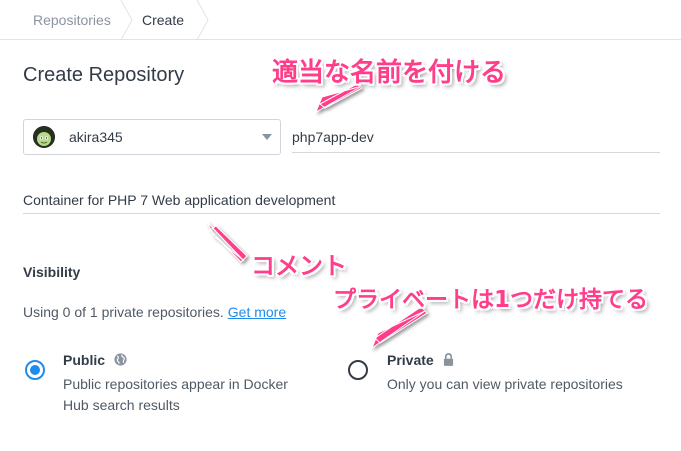  I want to click on annotation-comment-hint: コメント, so click(299, 266).